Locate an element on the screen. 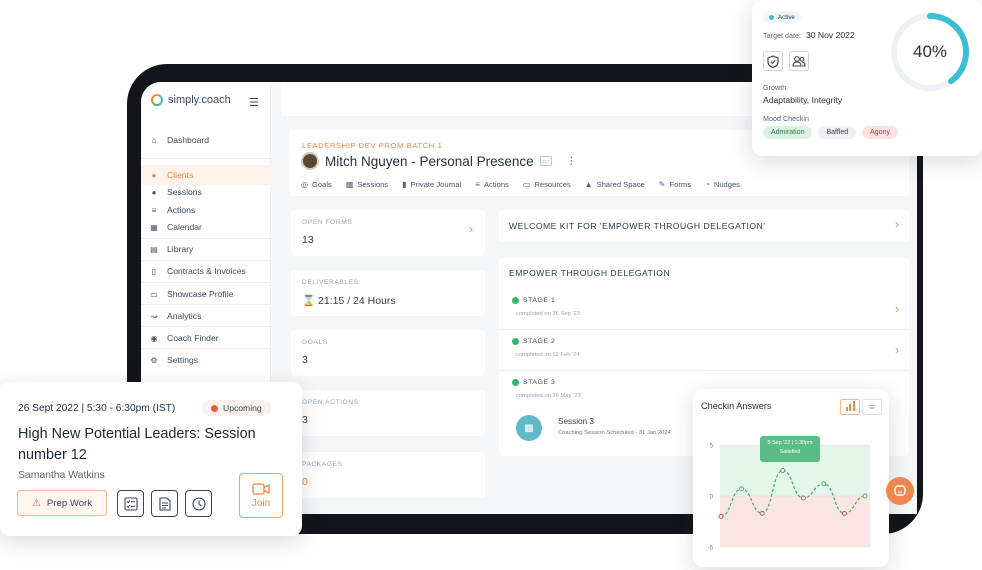 Image resolution: width=982 pixels, height=570 pixels. tab-actions: ≡ Actions is located at coordinates (492, 184).